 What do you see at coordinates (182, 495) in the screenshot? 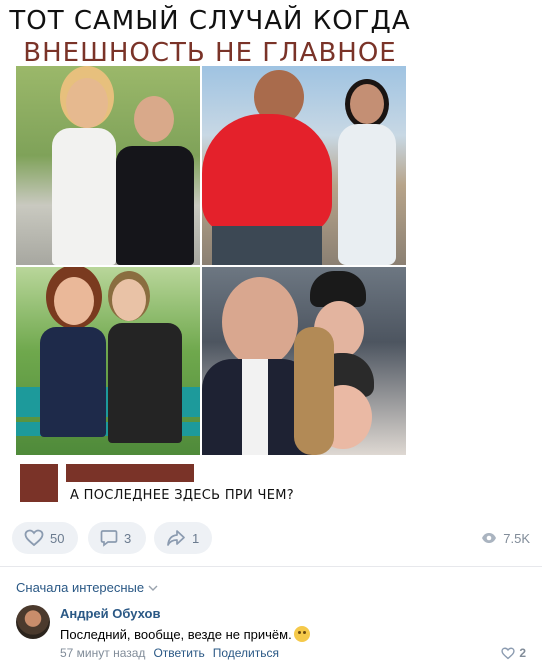
I see `meme-comment-text: А ПОСЛЕДНЕЕ ЗДЕСЬ ПРИ ЧЕМ?` at bounding box center [182, 495].